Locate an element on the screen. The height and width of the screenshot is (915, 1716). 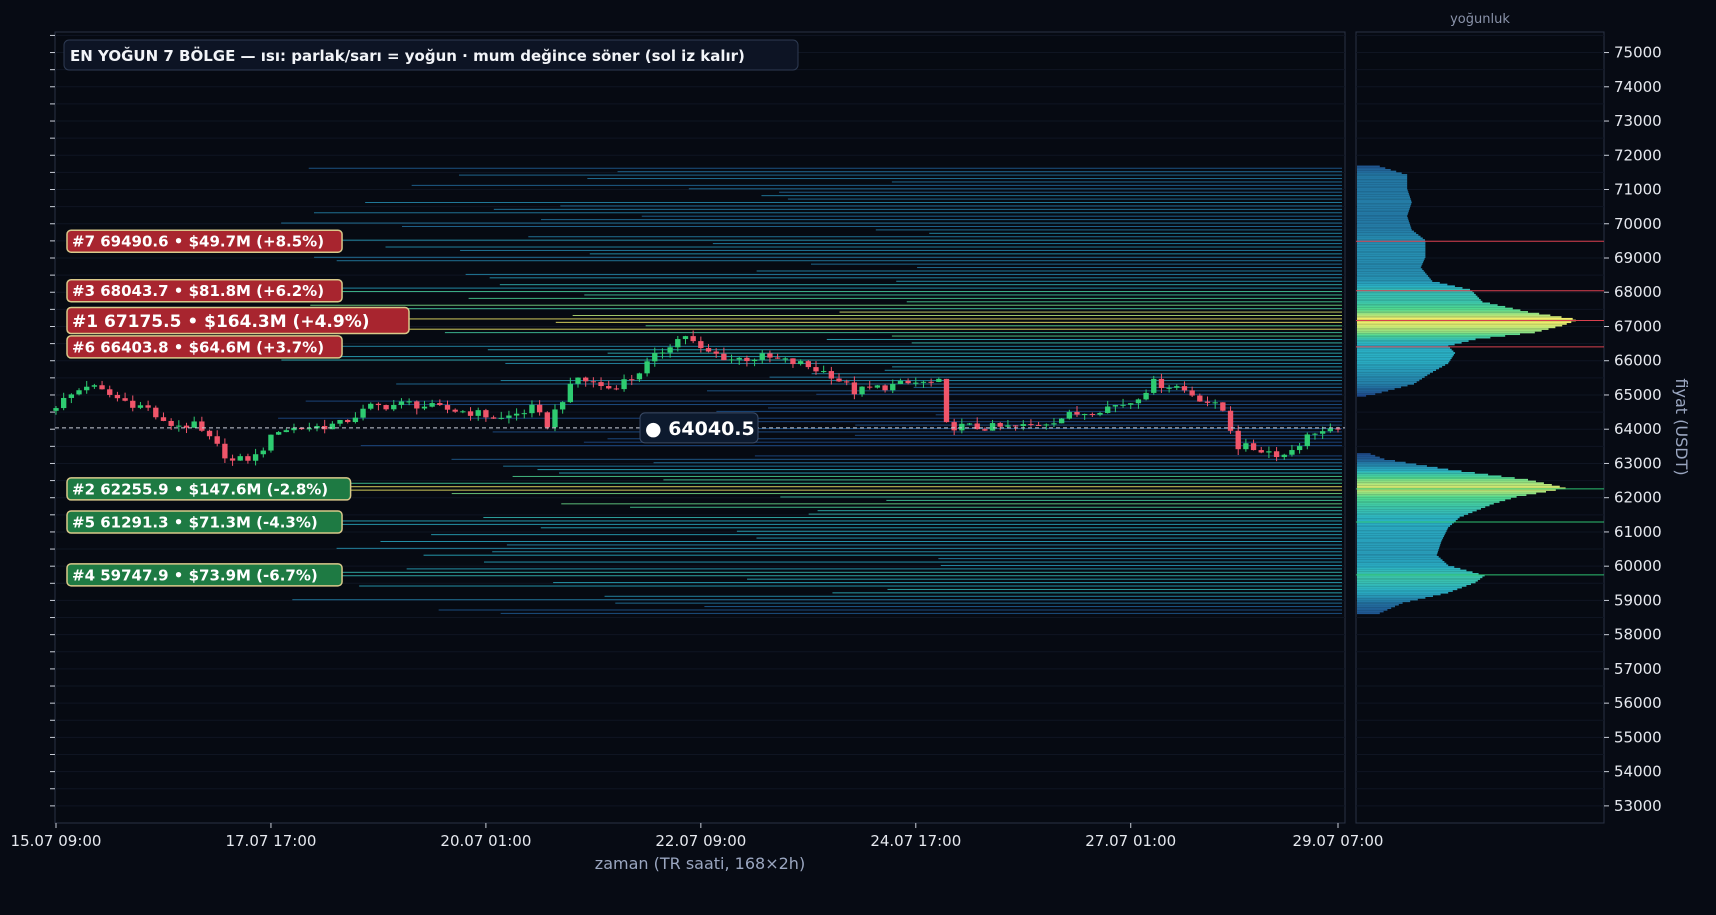
y-tick-label: 54000 is located at coordinates (1638, 772).